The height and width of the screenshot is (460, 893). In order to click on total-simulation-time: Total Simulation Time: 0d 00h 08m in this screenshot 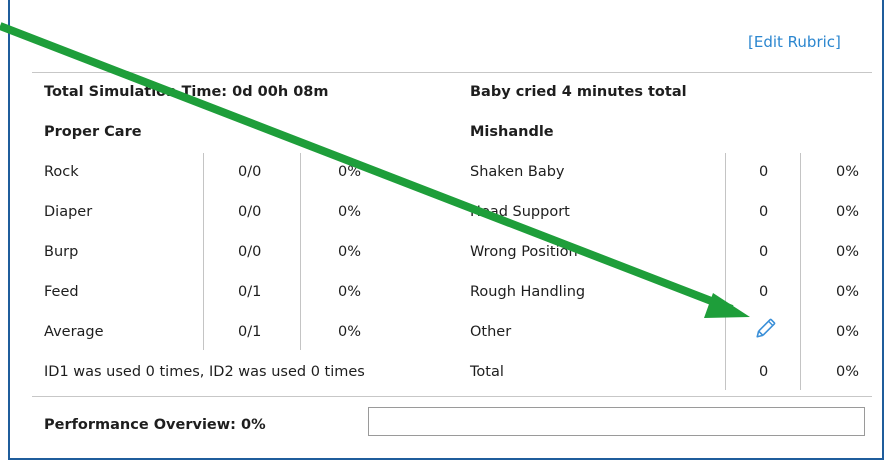, I will do `click(186, 92)`.